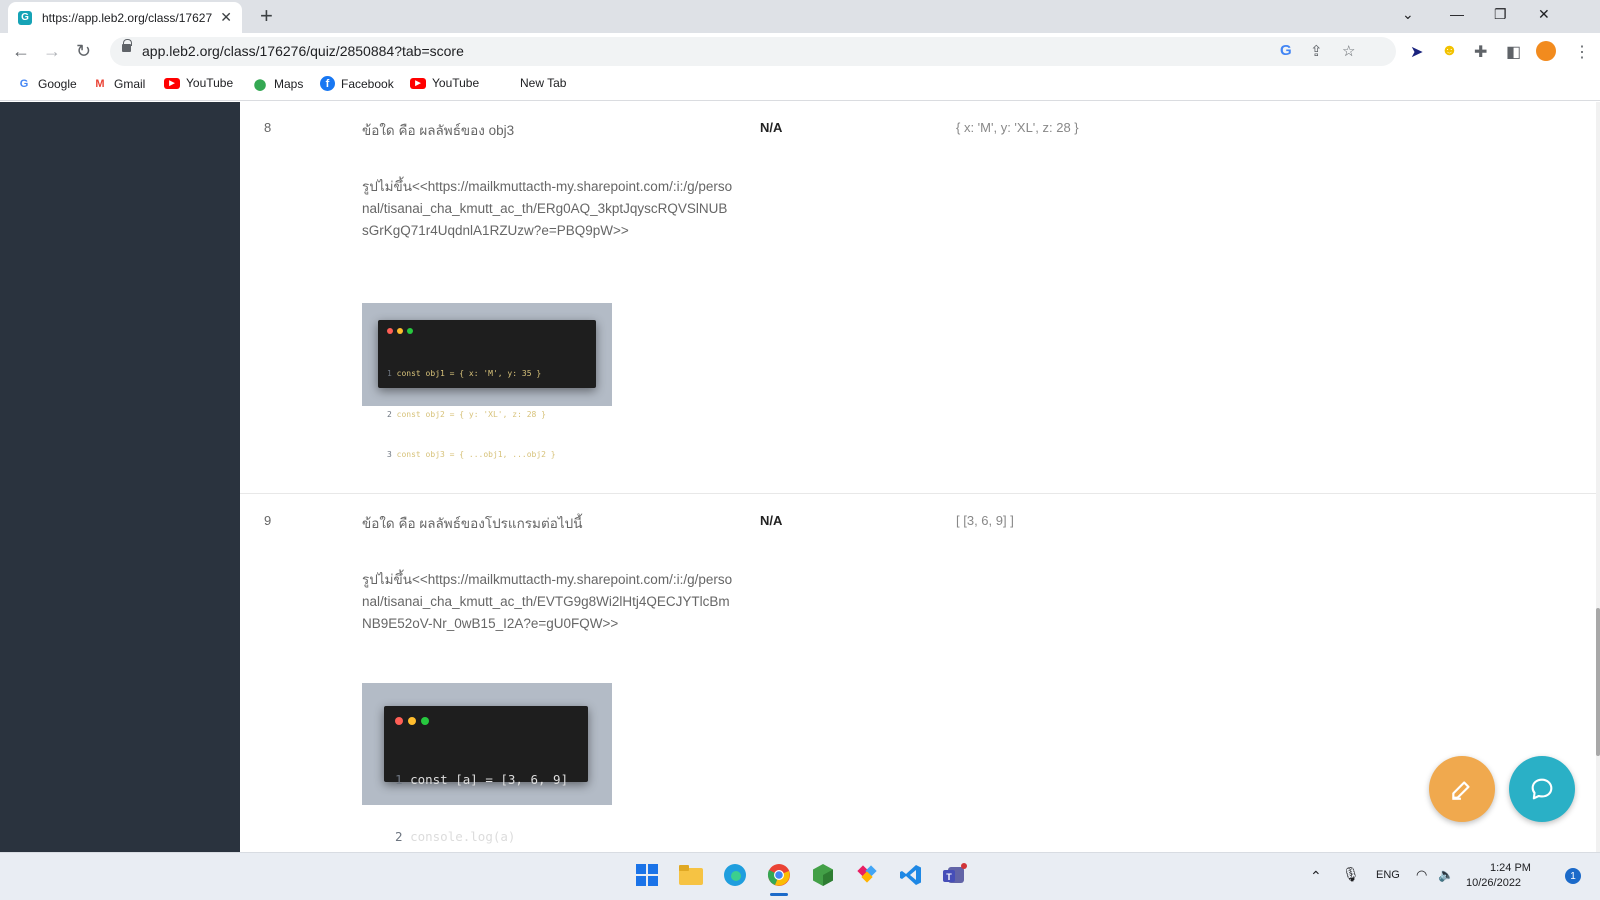  I want to click on code-line: 3 const obj3 = { ...obj1, ...obj2 }, so click(491, 455).